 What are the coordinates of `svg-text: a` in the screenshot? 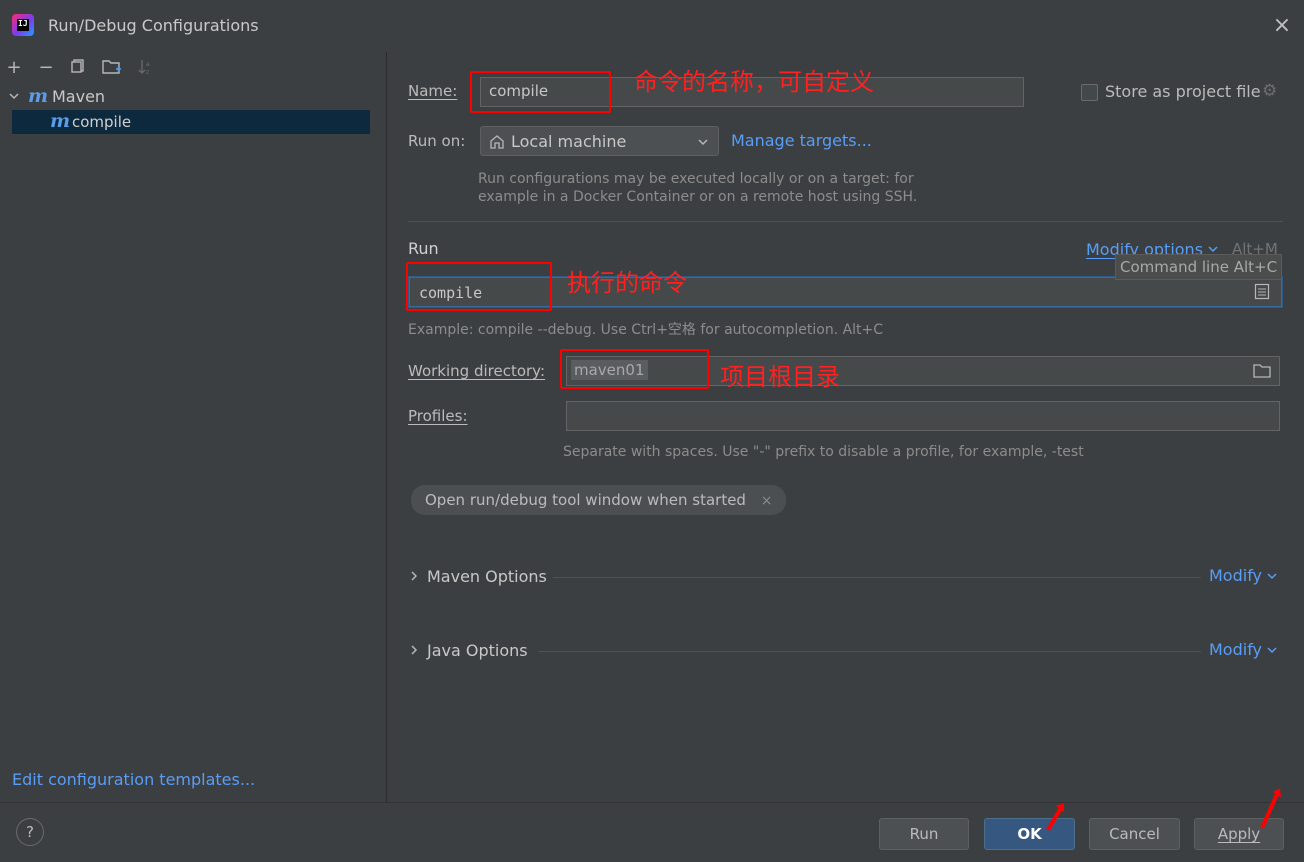 It's located at (148, 64).